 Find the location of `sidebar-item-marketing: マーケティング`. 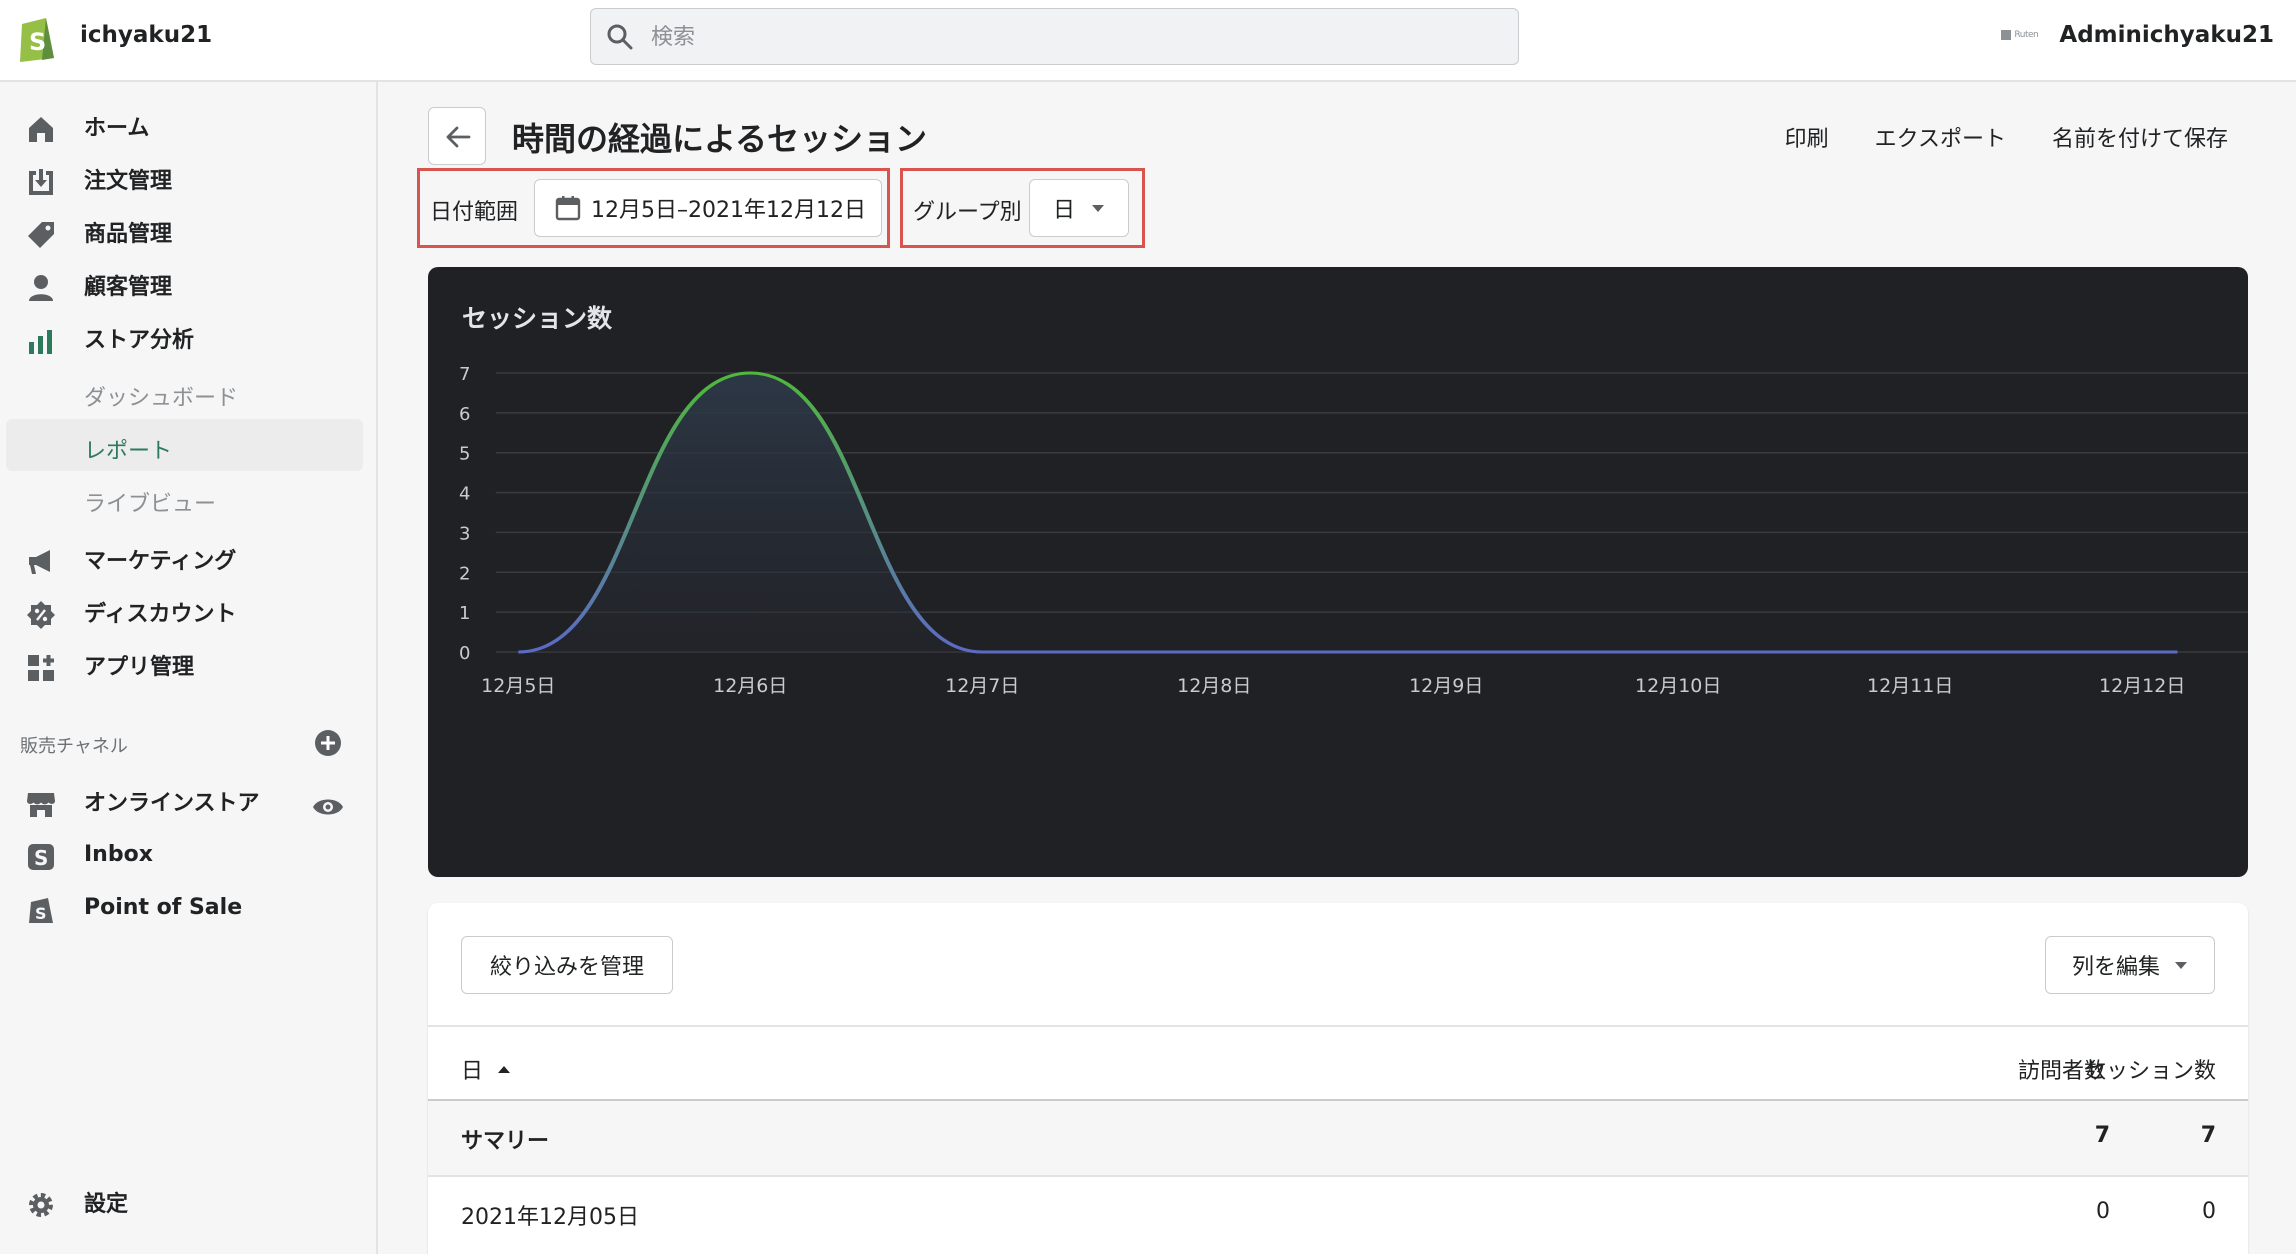

sidebar-item-marketing: マーケティング is located at coordinates (189, 559).